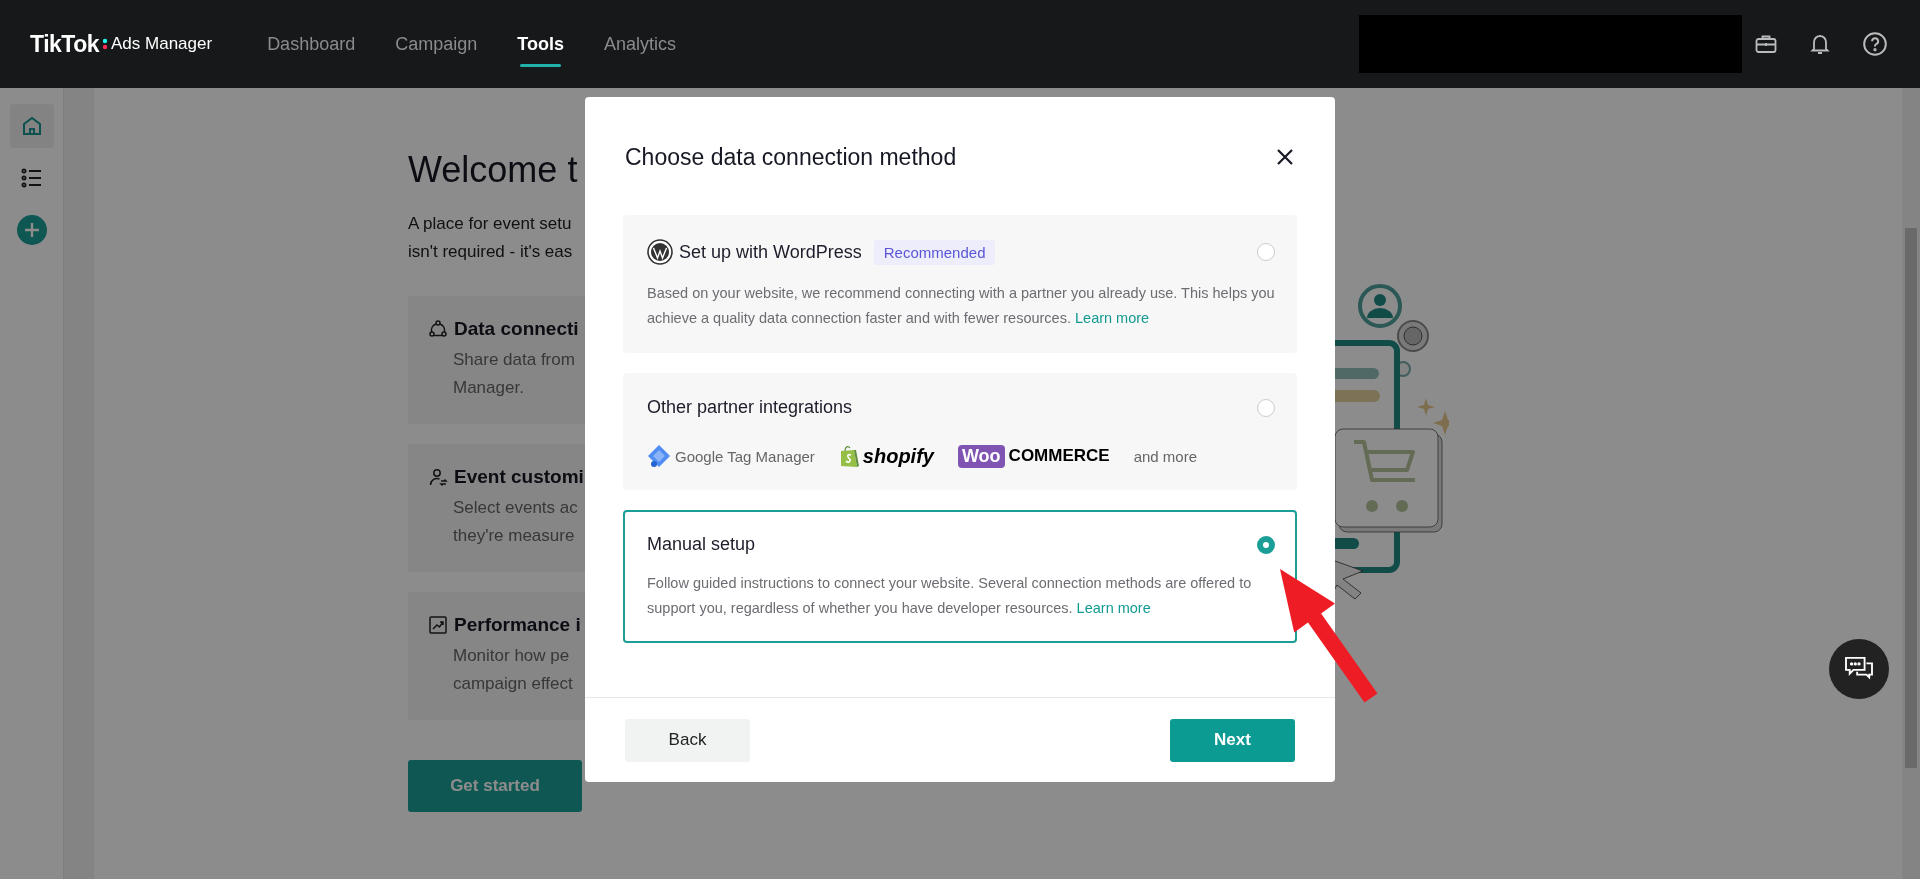  I want to click on feature-title: Event customi, so click(519, 477).